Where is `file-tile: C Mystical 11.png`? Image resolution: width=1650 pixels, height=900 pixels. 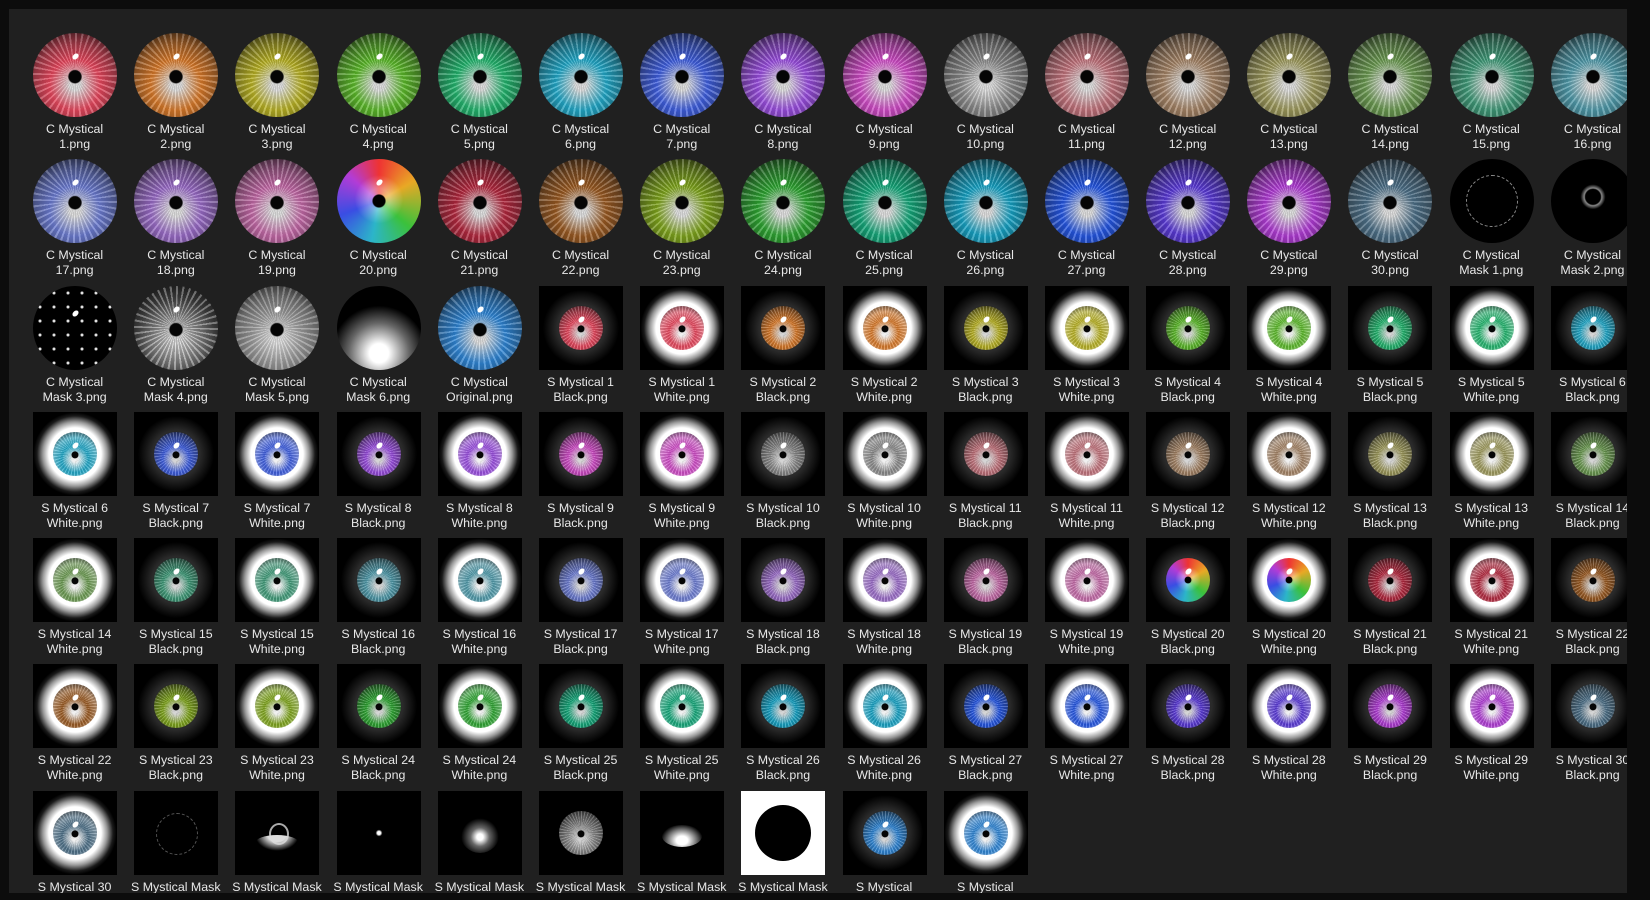 file-tile: C Mystical 11.png is located at coordinates (1086, 88).